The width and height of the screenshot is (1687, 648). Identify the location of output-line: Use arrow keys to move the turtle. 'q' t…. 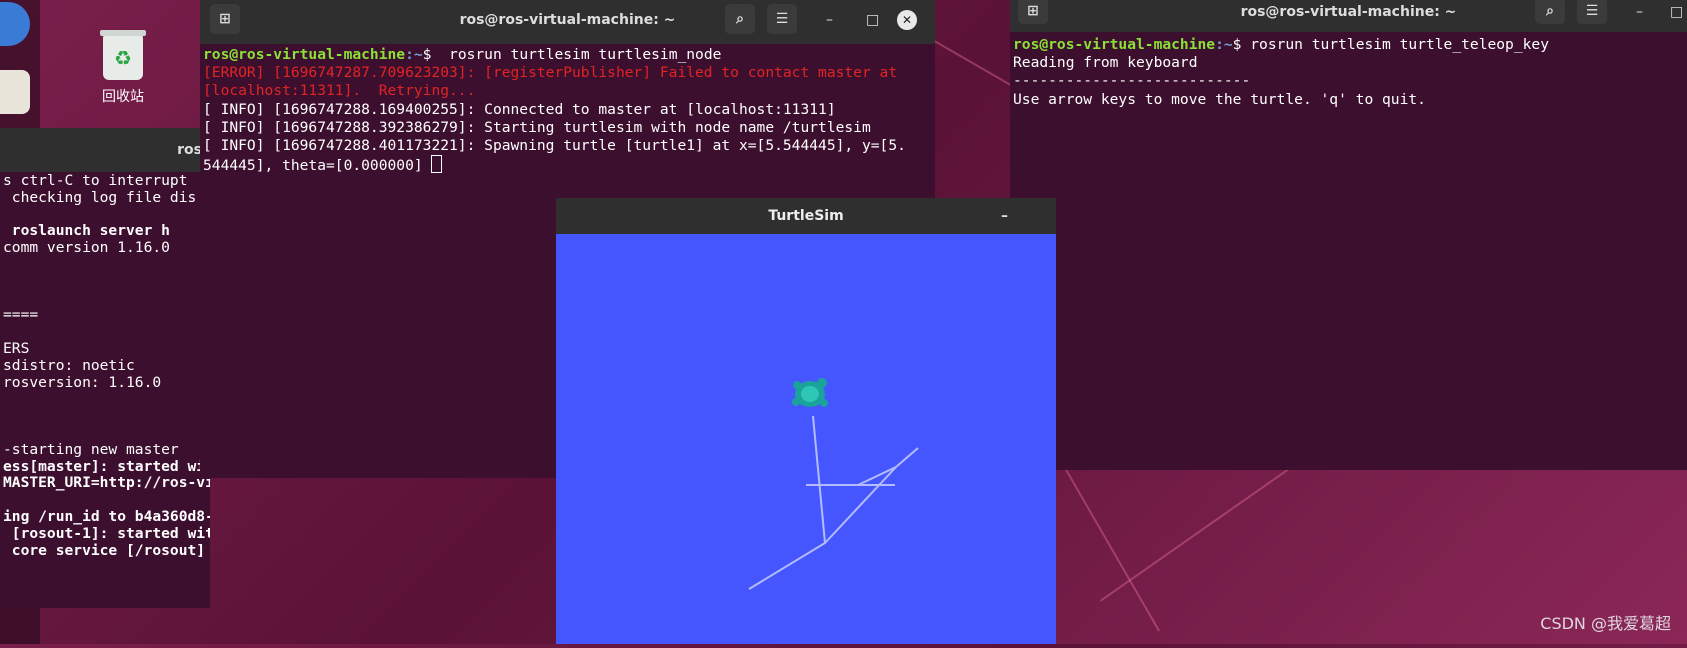
(1219, 99).